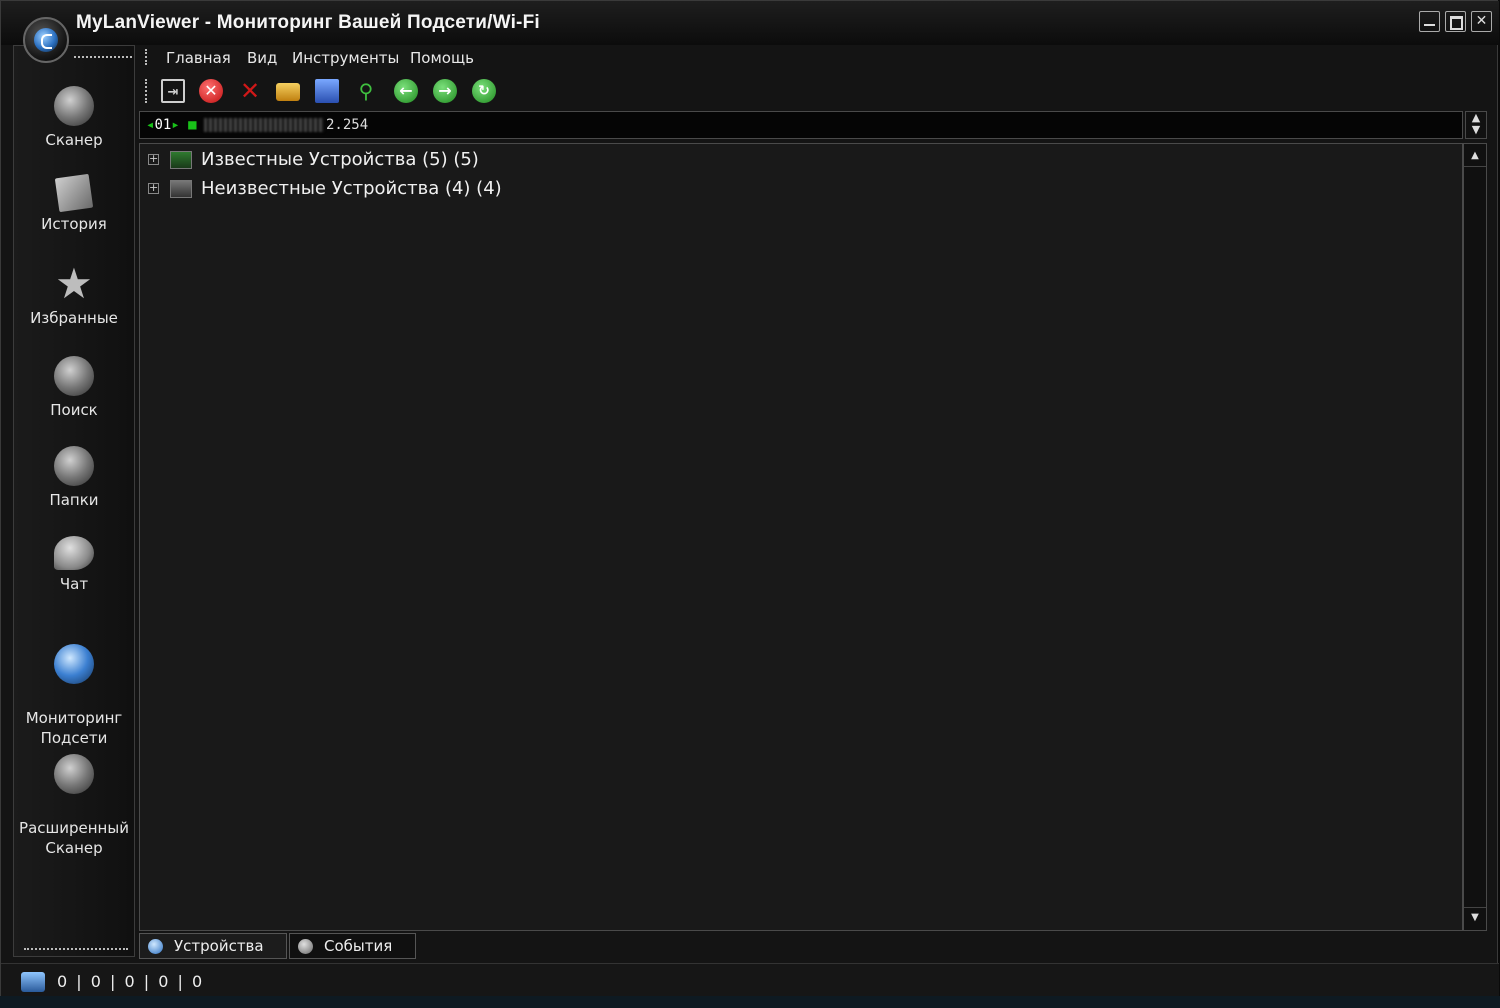 The image size is (1500, 1008). I want to click on stop-icon: ✕, so click(211, 91).